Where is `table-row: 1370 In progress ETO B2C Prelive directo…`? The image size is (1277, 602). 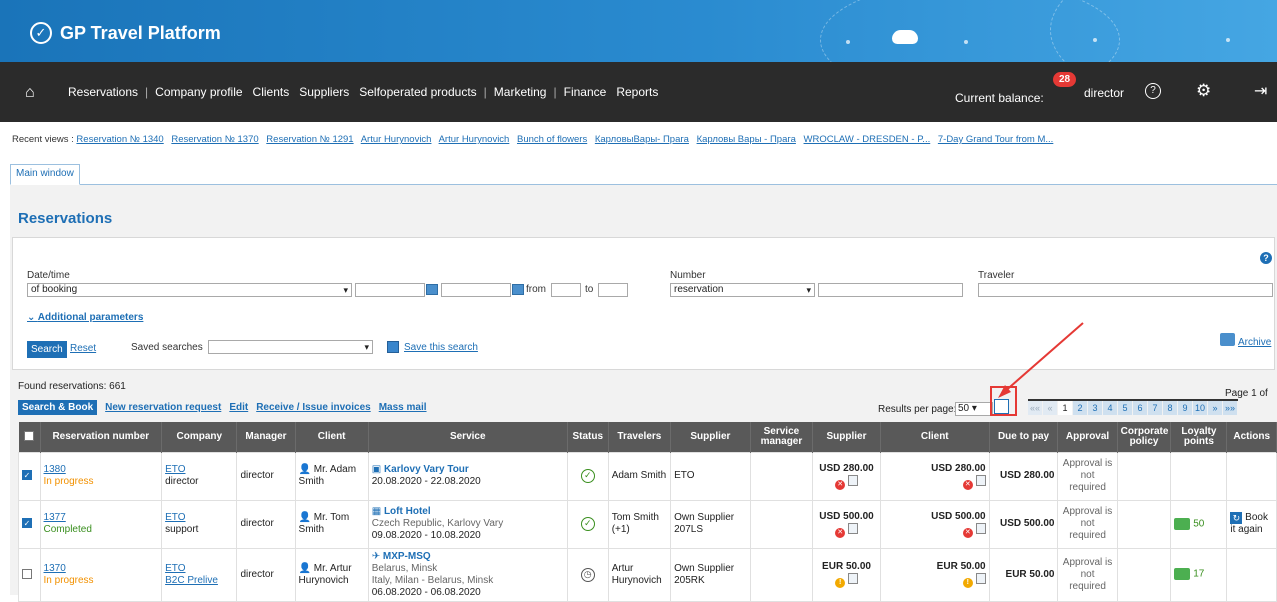 table-row: 1370 In progress ETO B2C Prelive directo… is located at coordinates (647, 574).